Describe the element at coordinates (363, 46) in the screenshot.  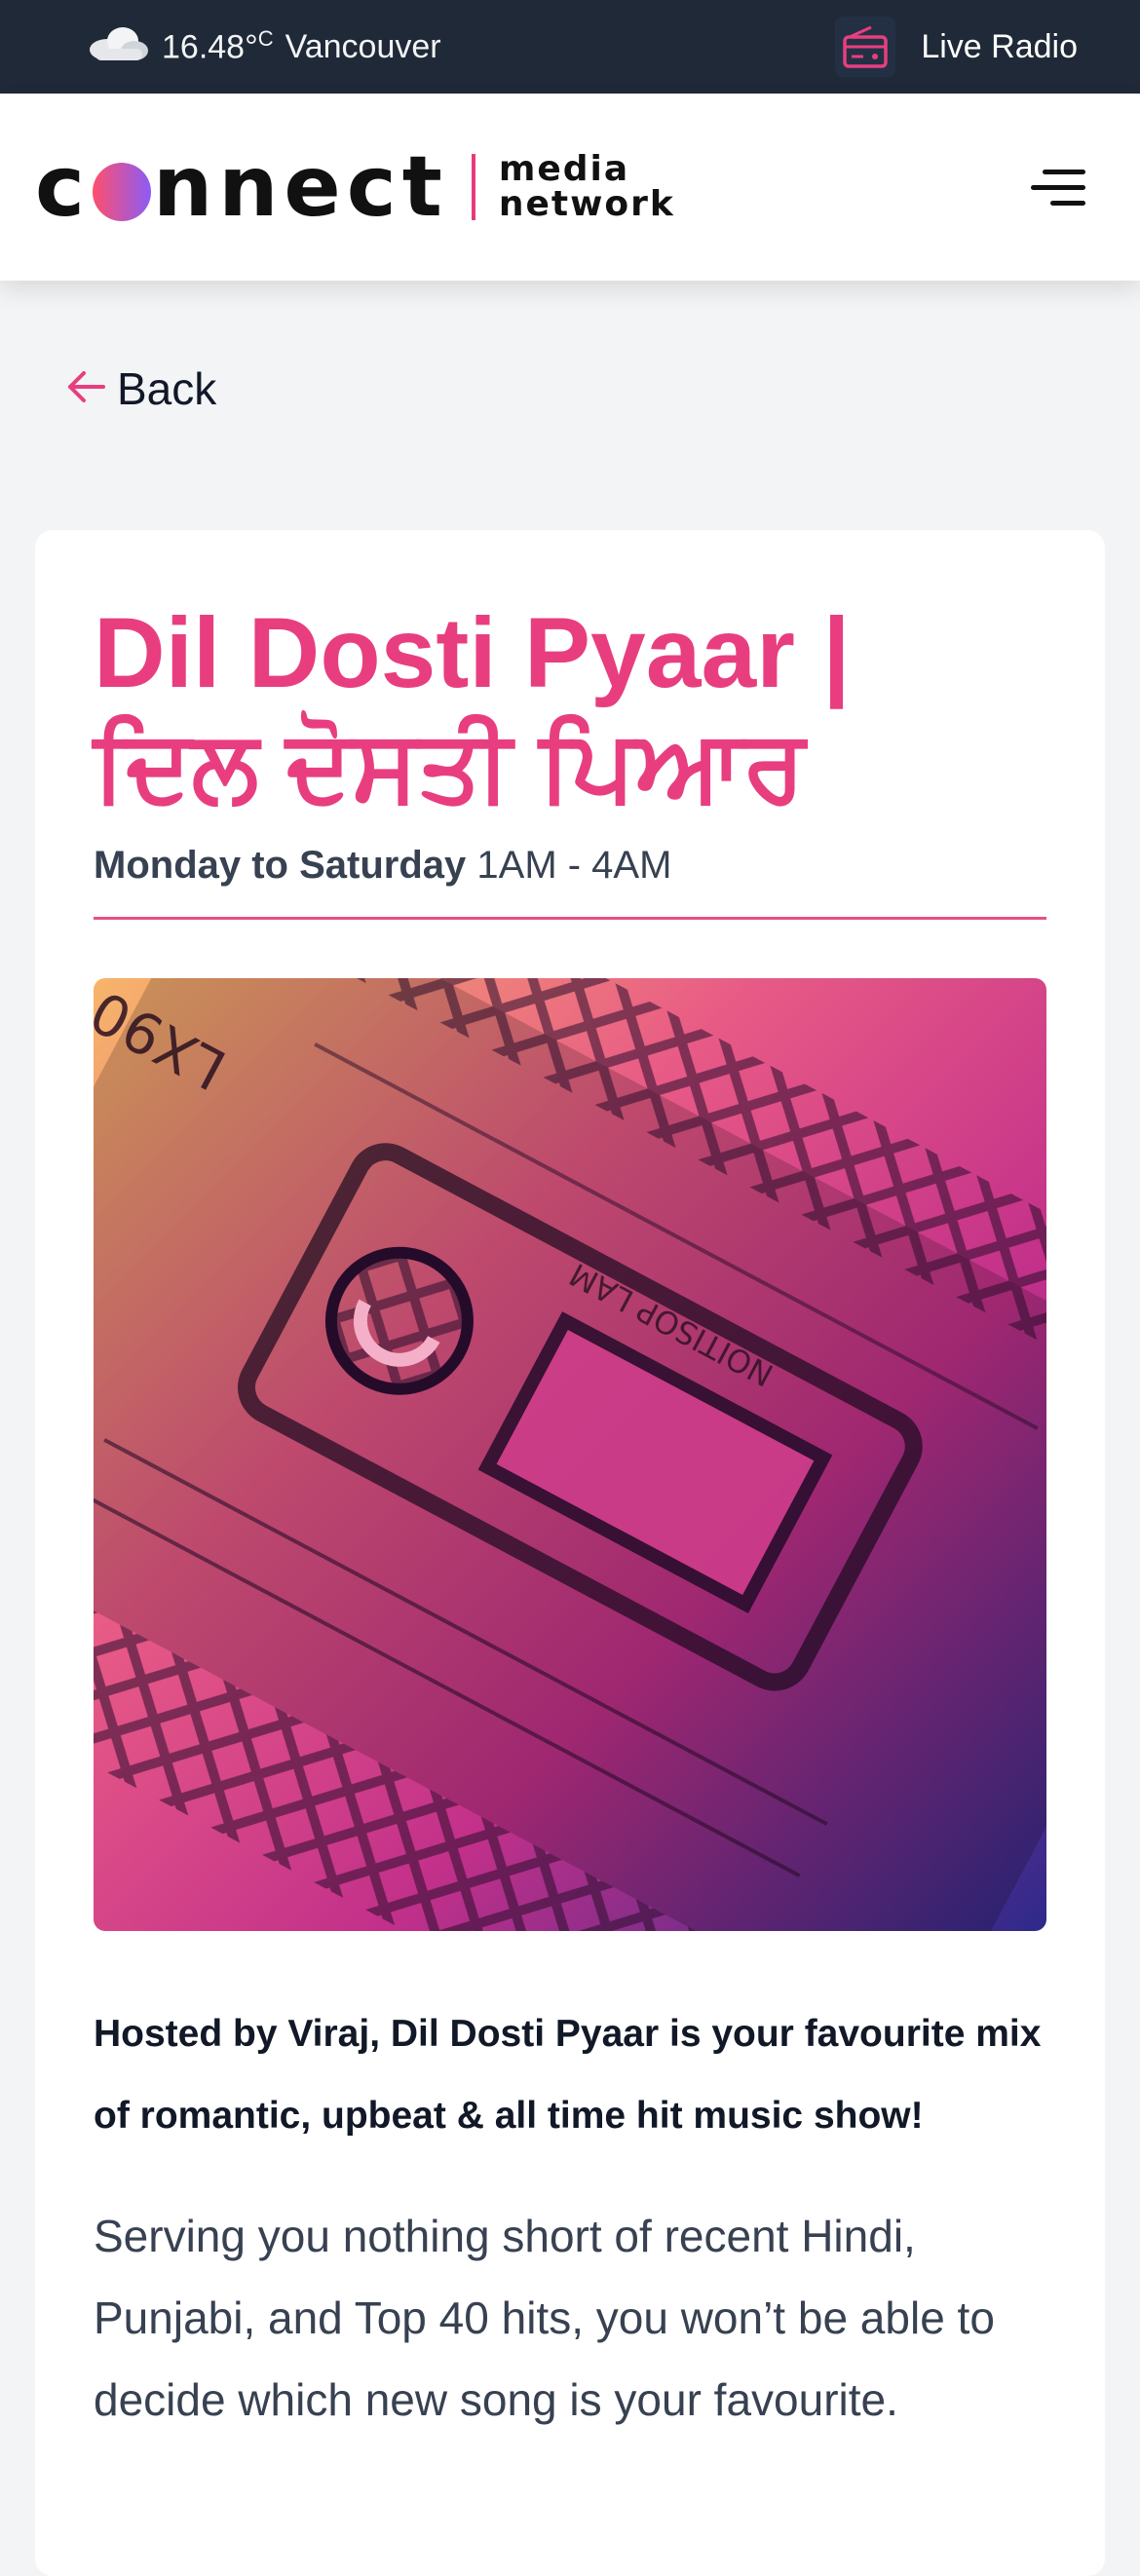
I see `city-name: Vancouver` at that location.